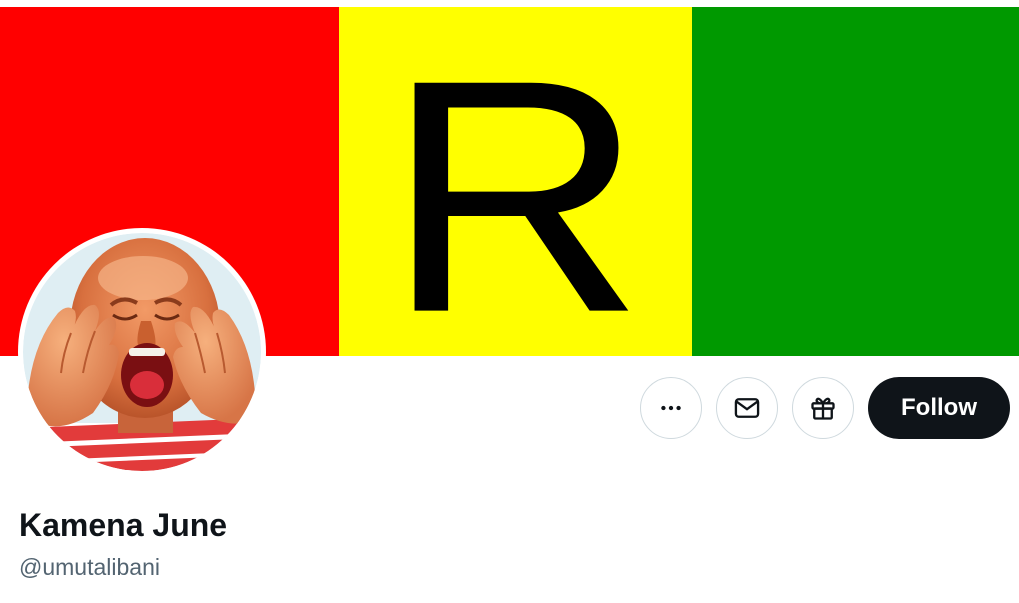  I want to click on message-button, so click(747, 408).